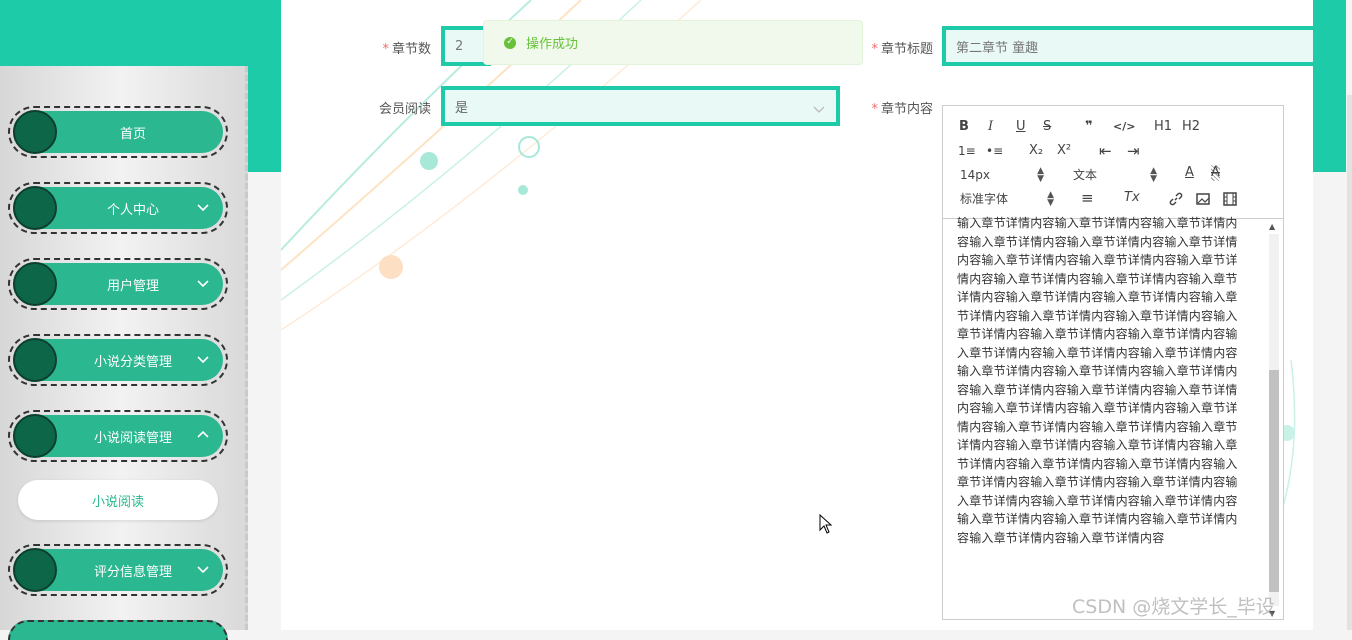 This screenshot has height=640, width=1352. What do you see at coordinates (404, 109) in the screenshot?
I see `member-read-label: 会员阅读` at bounding box center [404, 109].